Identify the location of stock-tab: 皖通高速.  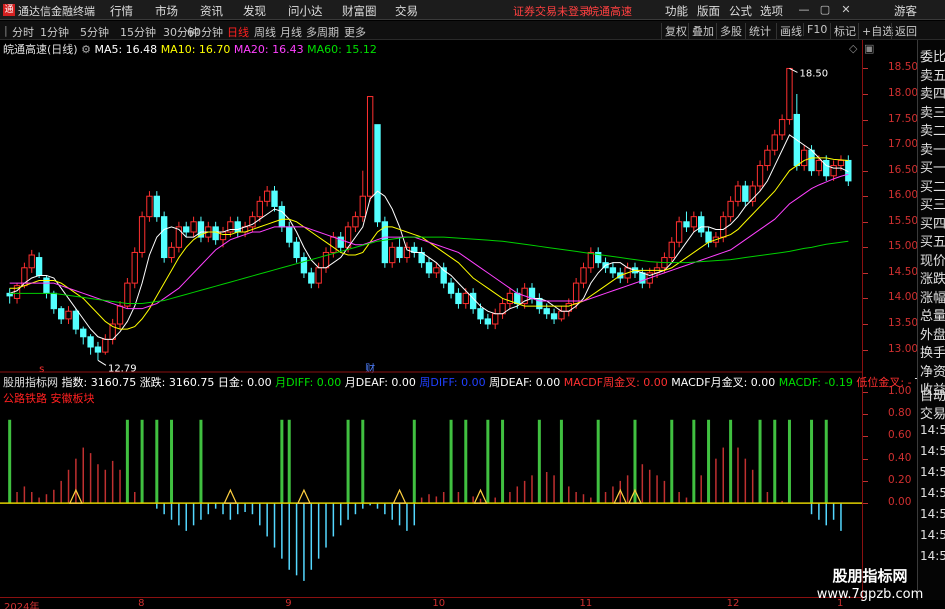
(610, 11).